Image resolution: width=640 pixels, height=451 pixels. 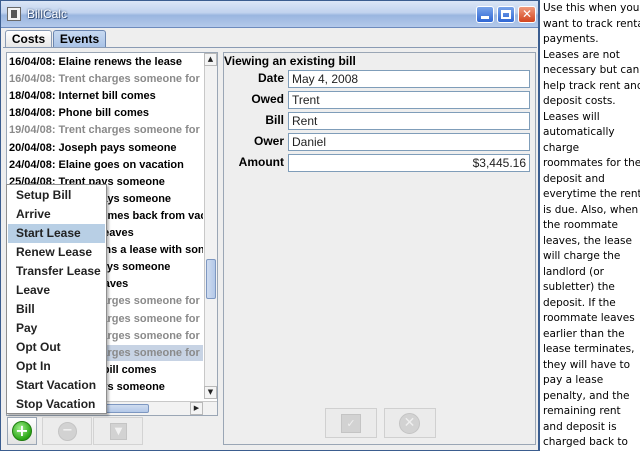 What do you see at coordinates (79, 39) in the screenshot?
I see `tab-events: Events` at bounding box center [79, 39].